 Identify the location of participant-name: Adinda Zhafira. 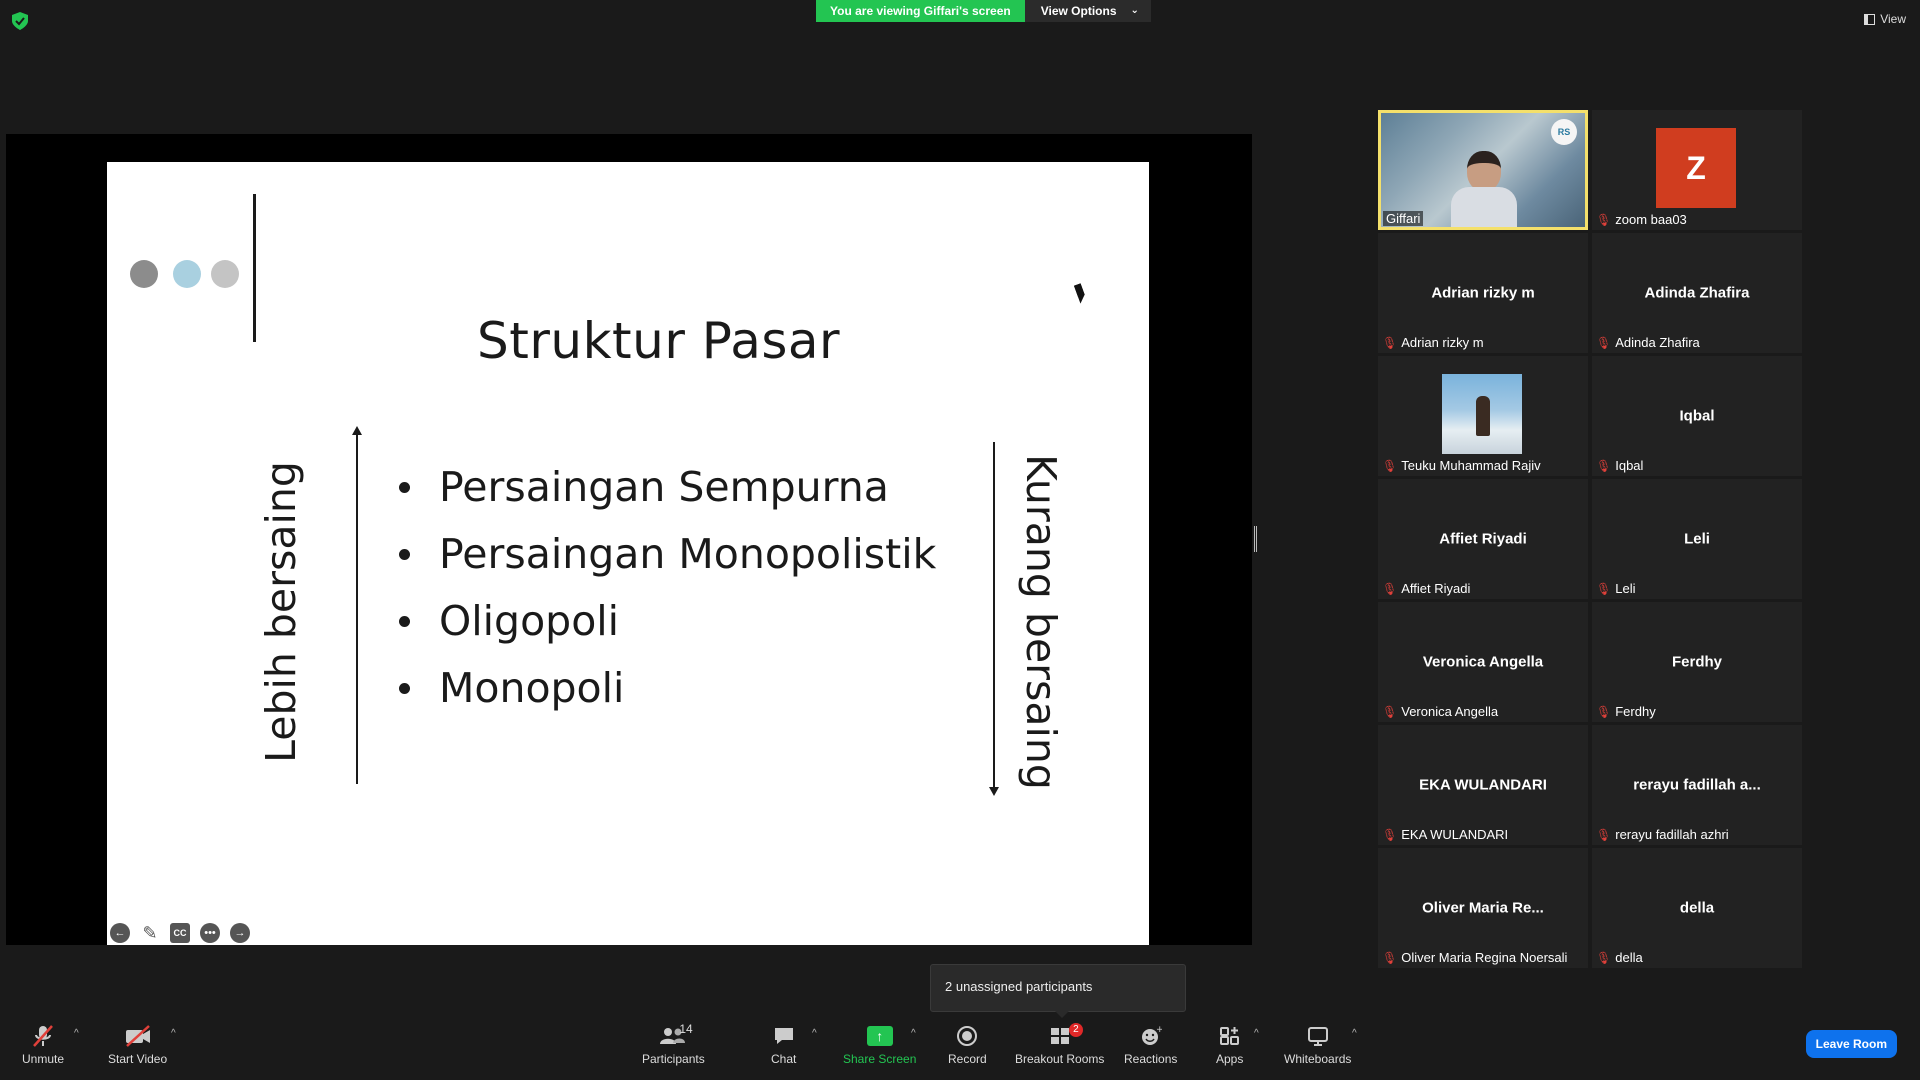
(1657, 342).